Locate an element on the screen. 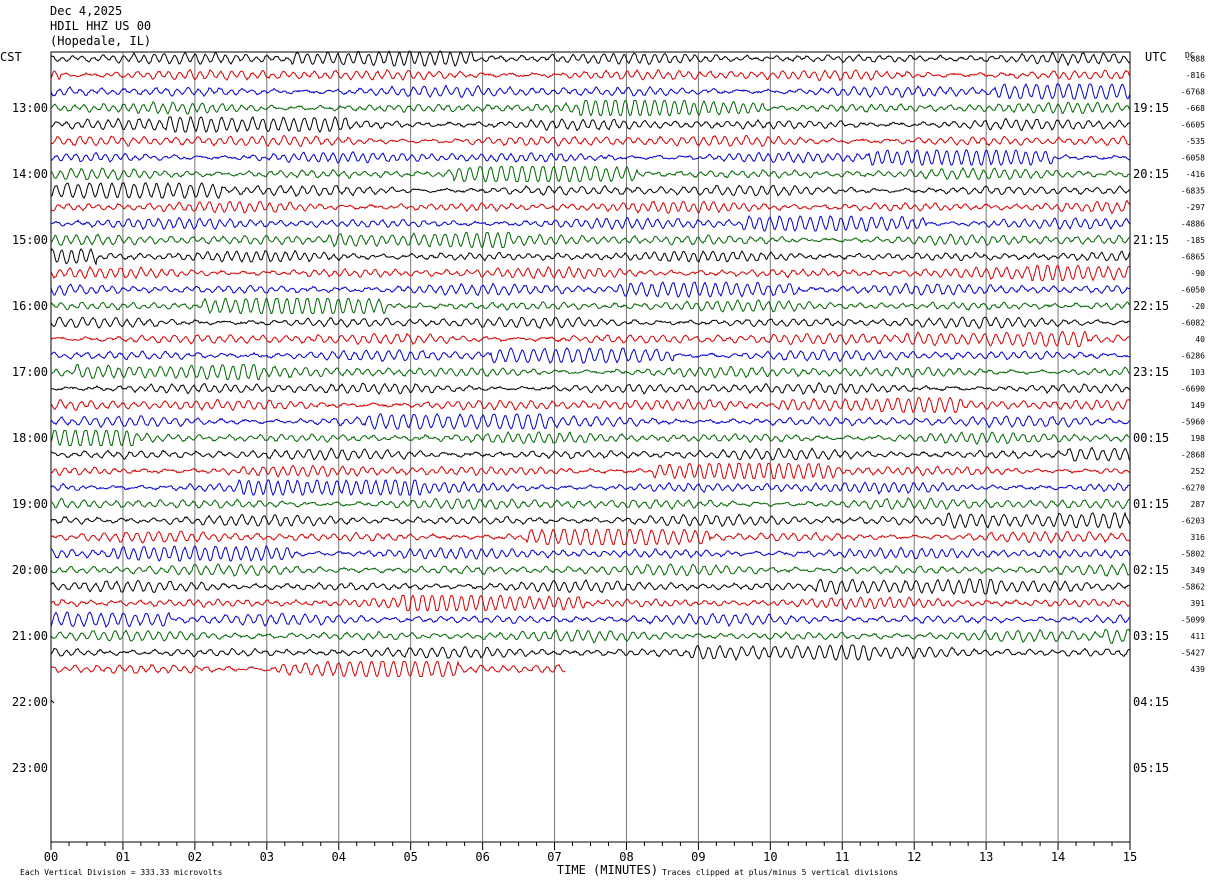 The height and width of the screenshot is (886, 1210). cst-hour-label: 16:00 is located at coordinates (30, 306).